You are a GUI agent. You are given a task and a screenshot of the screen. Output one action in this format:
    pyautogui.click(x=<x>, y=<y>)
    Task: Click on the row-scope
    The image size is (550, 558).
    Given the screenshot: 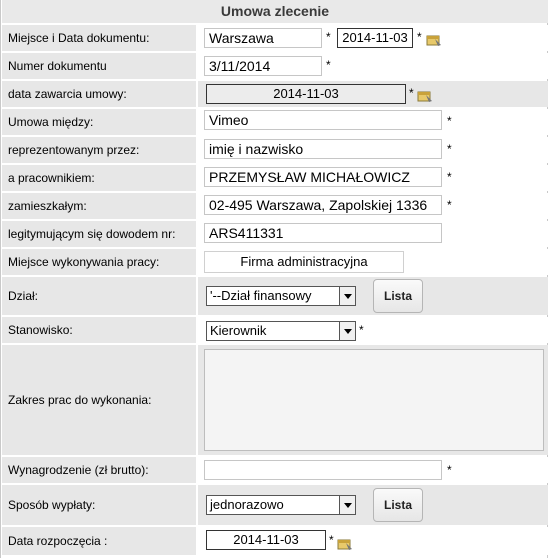 What is the action you would take?
    pyautogui.click(x=373, y=400)
    